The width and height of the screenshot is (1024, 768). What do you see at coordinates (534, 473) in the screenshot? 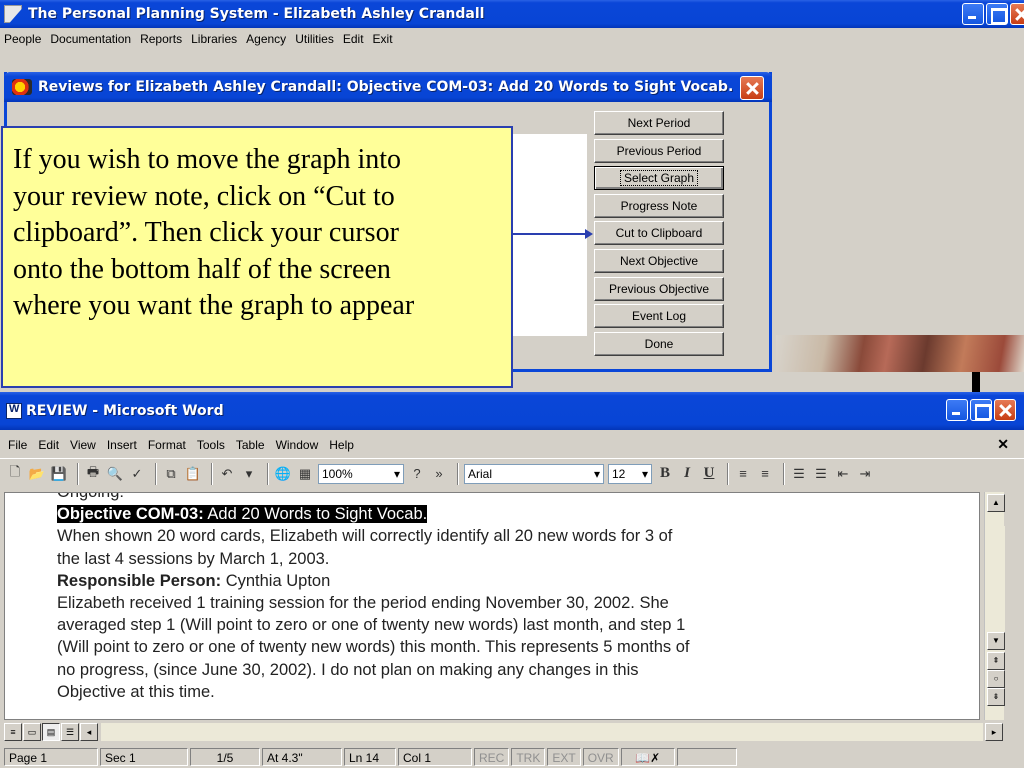
I see `font-combo: Arial ▾` at bounding box center [534, 473].